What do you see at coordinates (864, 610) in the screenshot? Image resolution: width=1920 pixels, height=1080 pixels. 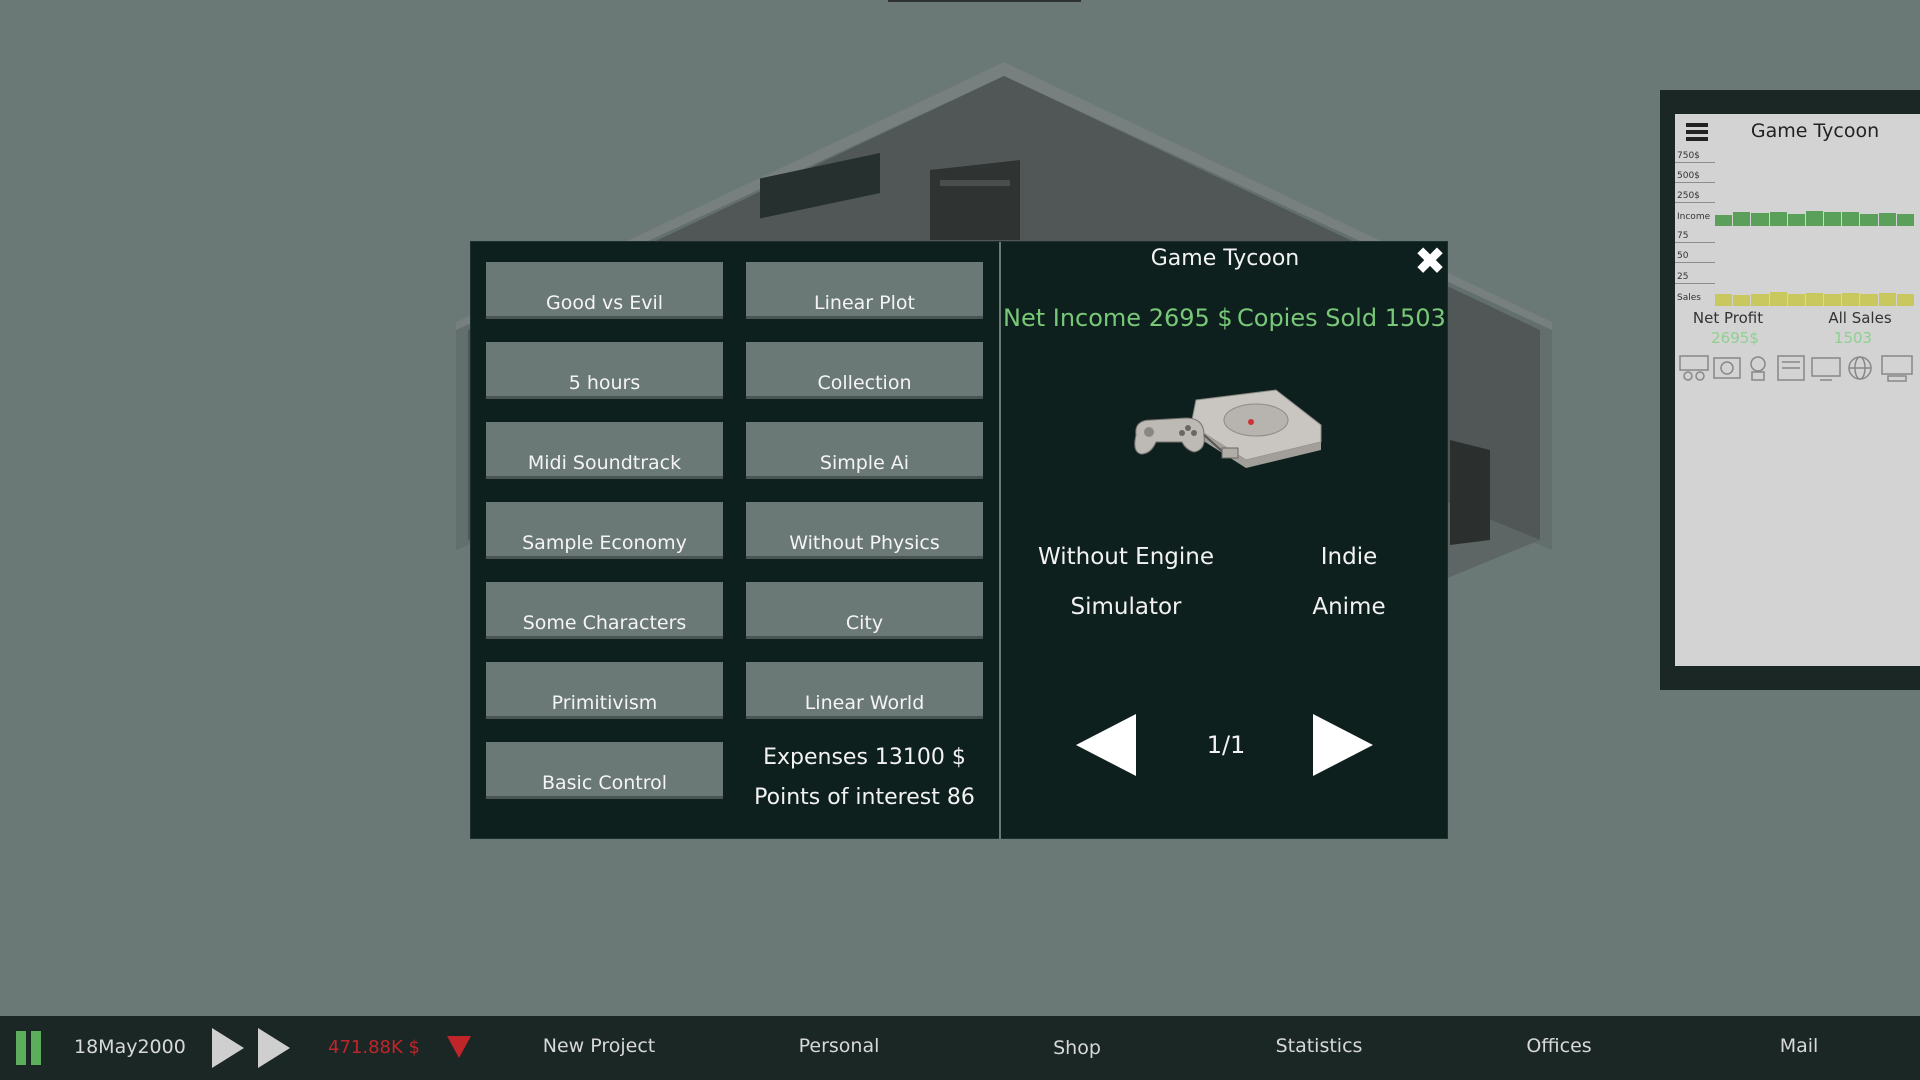 I see `feature-button-setting: City` at bounding box center [864, 610].